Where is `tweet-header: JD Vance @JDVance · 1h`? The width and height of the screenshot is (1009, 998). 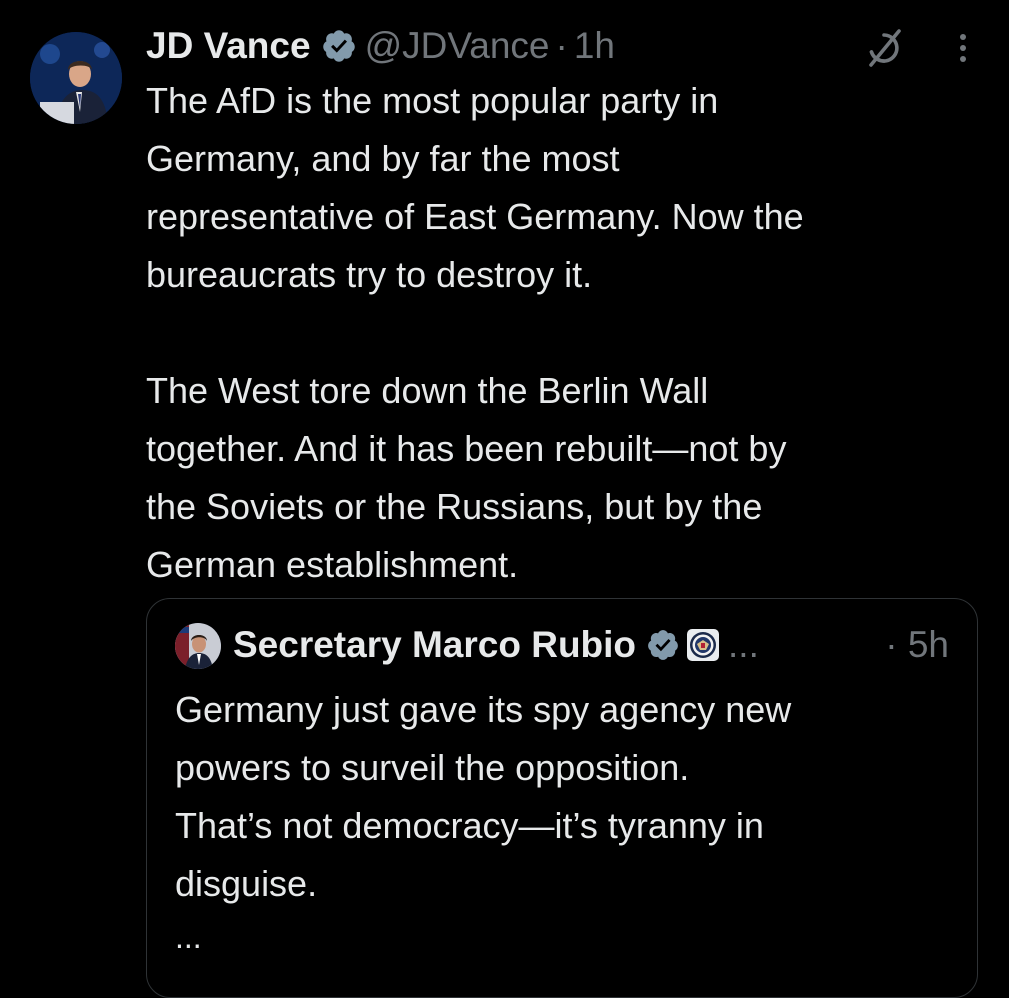 tweet-header: JD Vance @JDVance · 1h is located at coordinates (380, 46).